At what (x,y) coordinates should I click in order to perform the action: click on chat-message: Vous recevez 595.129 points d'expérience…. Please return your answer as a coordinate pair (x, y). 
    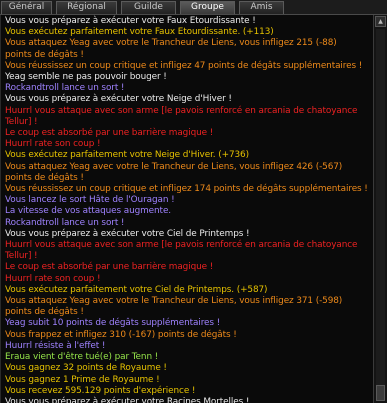
    Looking at the image, I should click on (100, 390).